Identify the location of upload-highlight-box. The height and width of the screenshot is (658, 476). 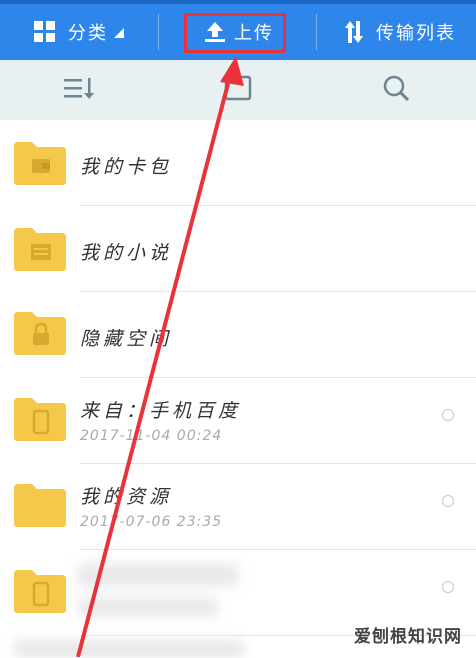
(235, 33).